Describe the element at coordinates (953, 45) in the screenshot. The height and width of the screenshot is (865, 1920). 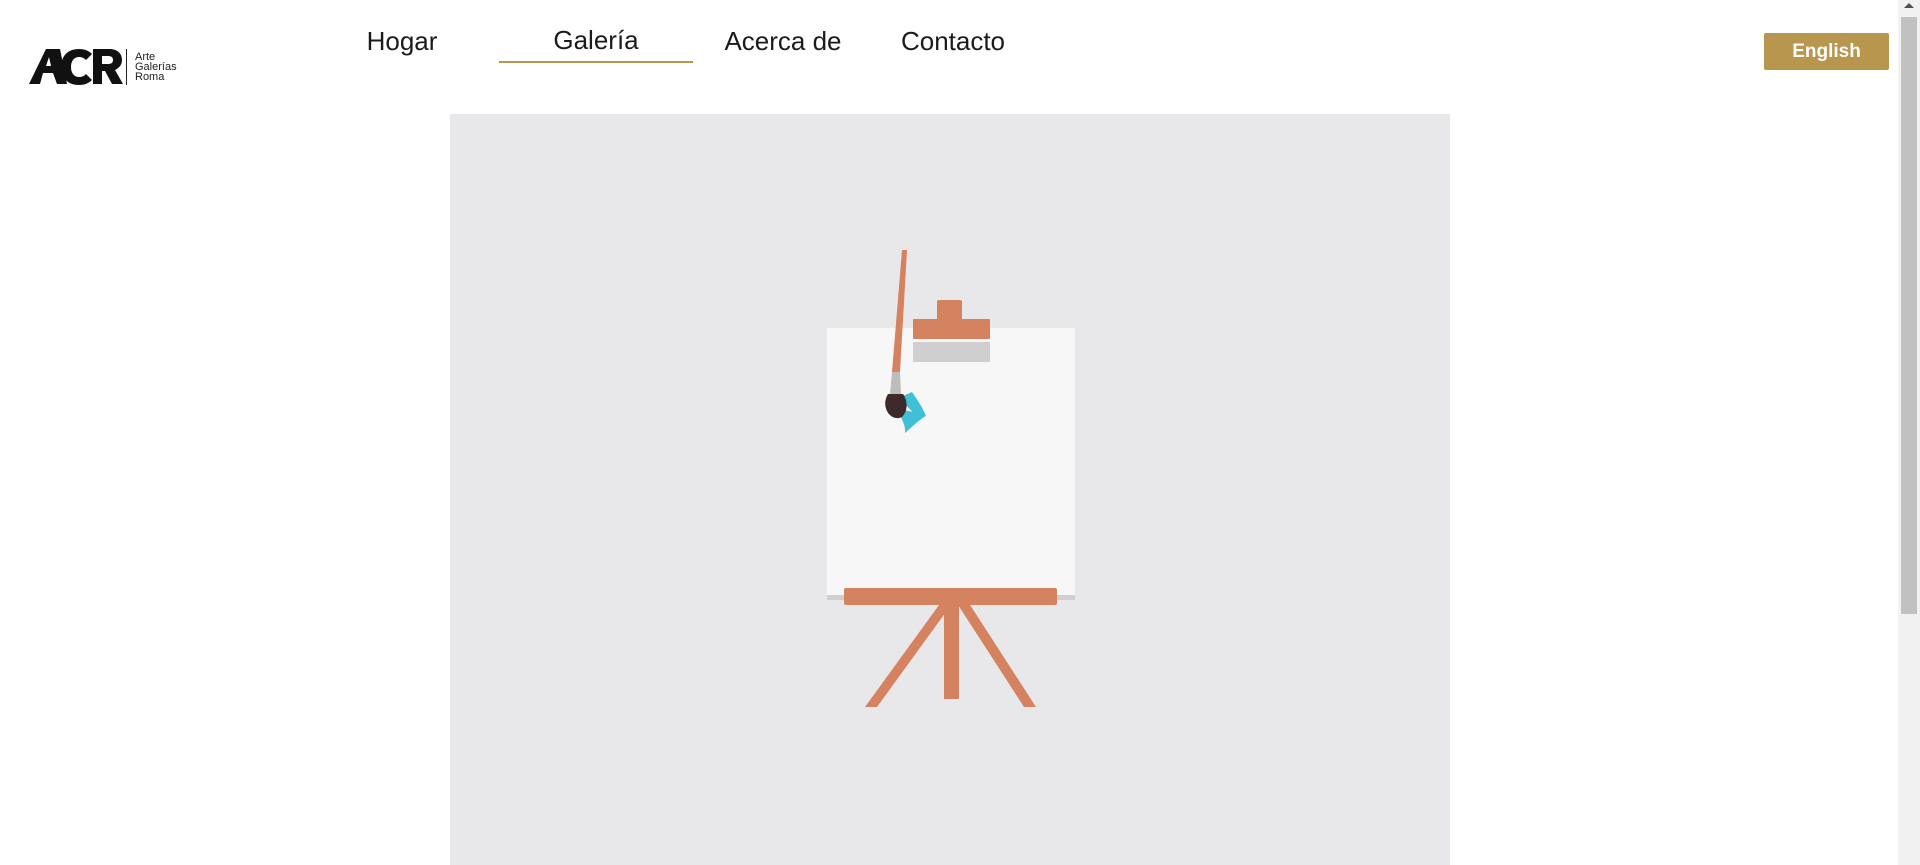
I see `nav-item-contacto: Contacto` at that location.